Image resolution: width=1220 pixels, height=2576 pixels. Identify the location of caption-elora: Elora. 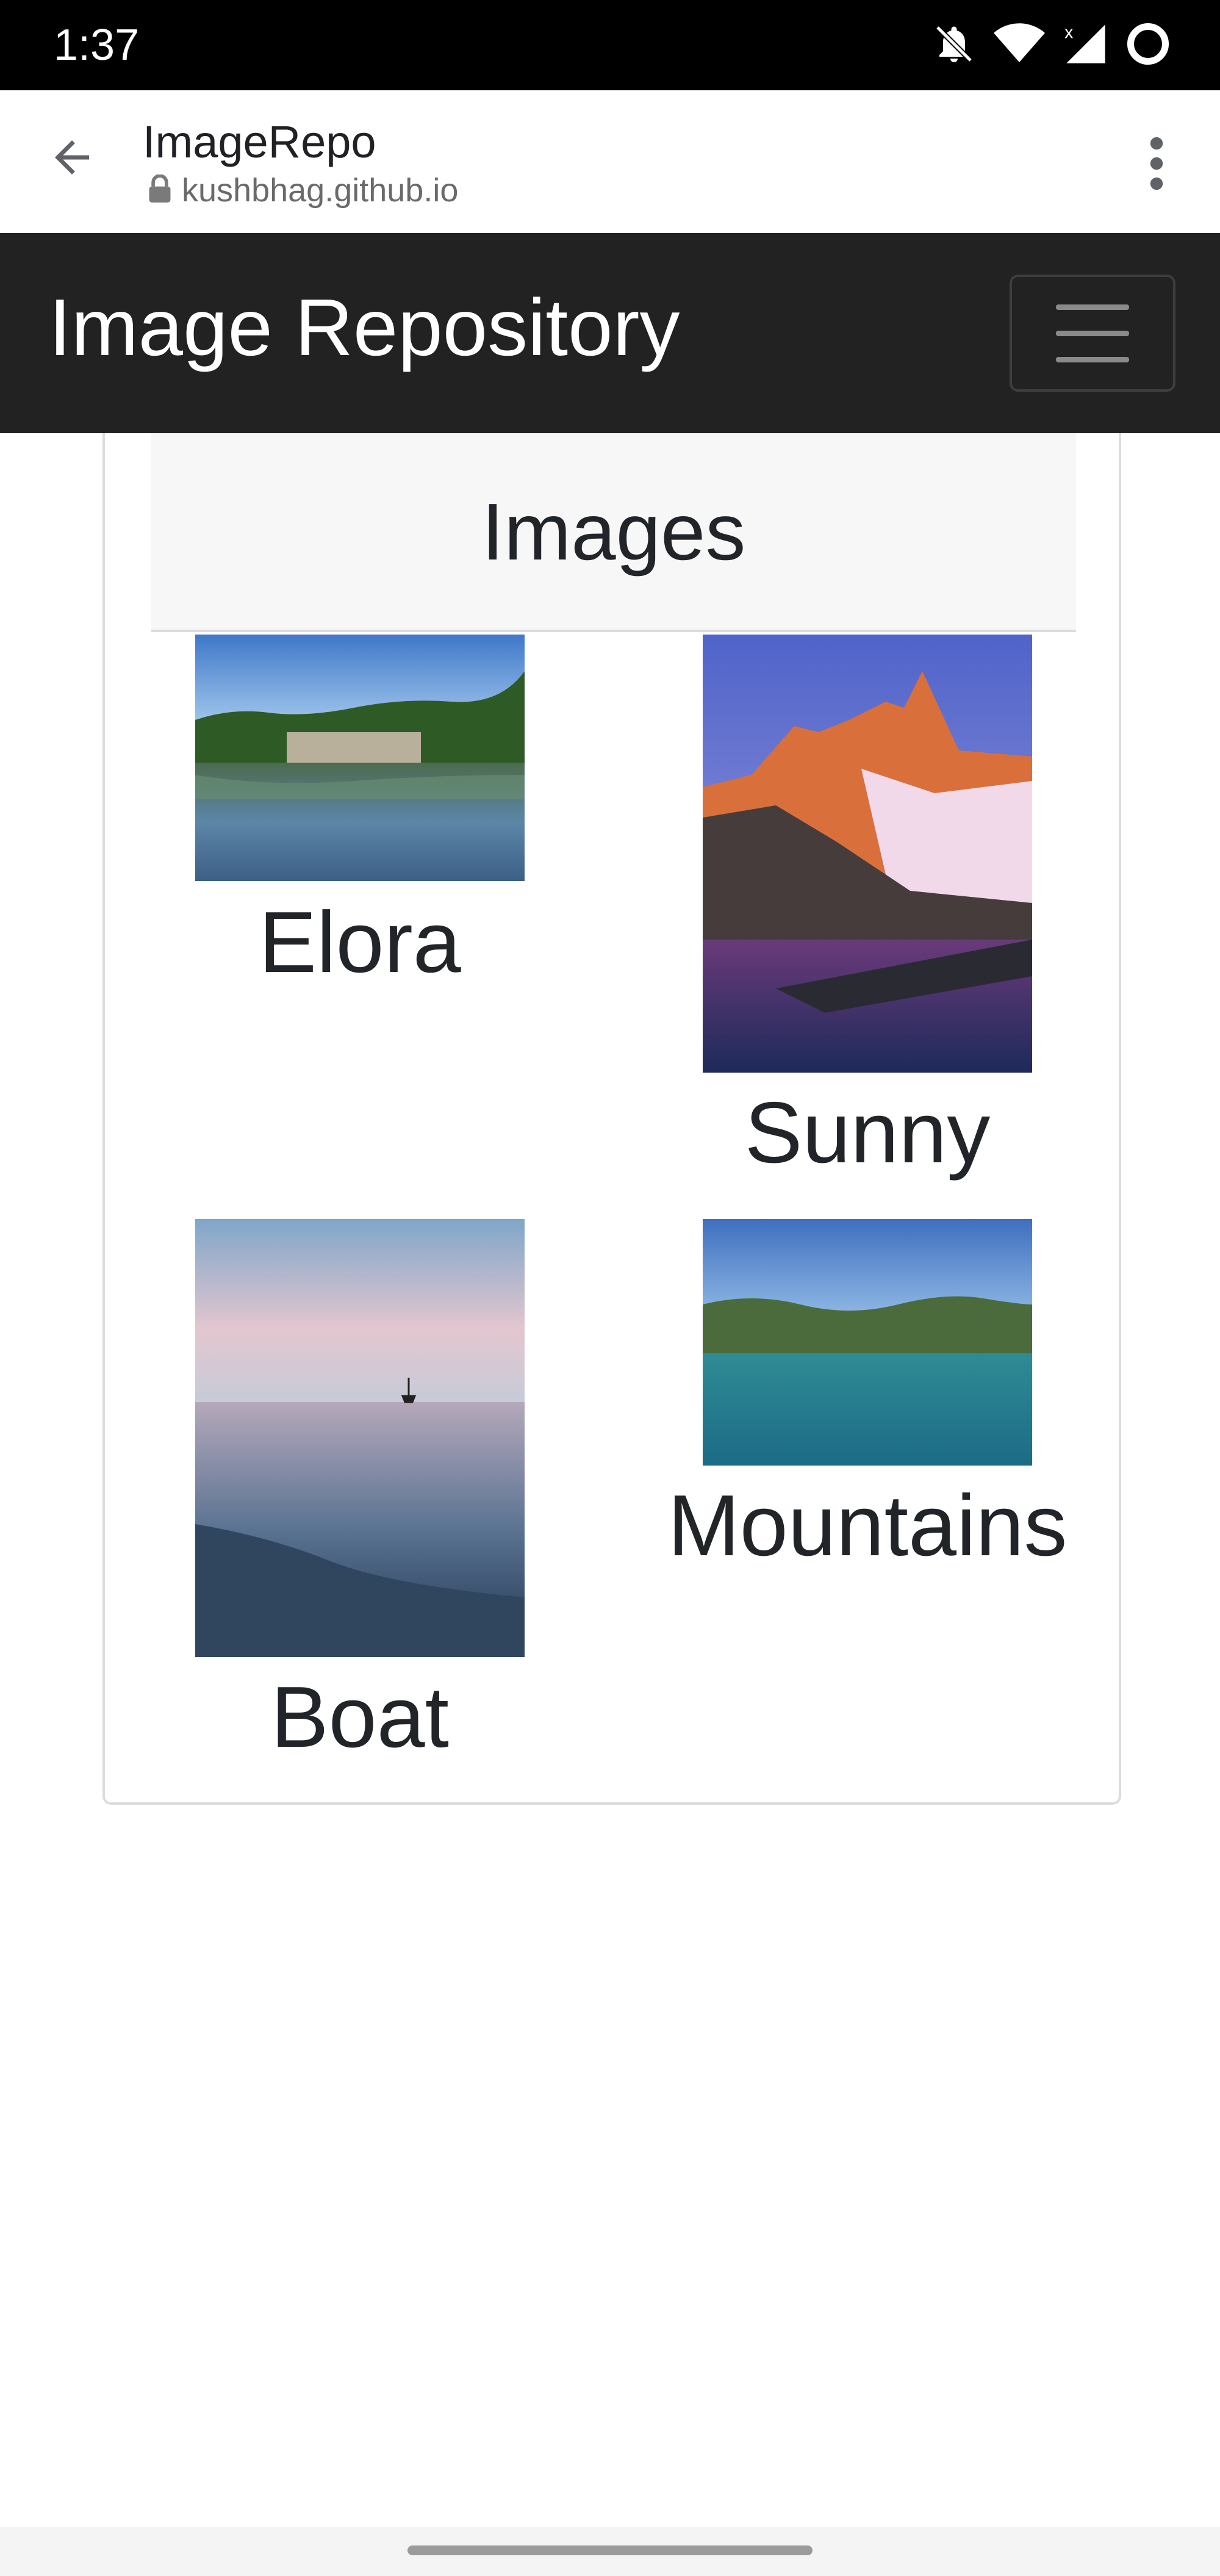
(360, 942).